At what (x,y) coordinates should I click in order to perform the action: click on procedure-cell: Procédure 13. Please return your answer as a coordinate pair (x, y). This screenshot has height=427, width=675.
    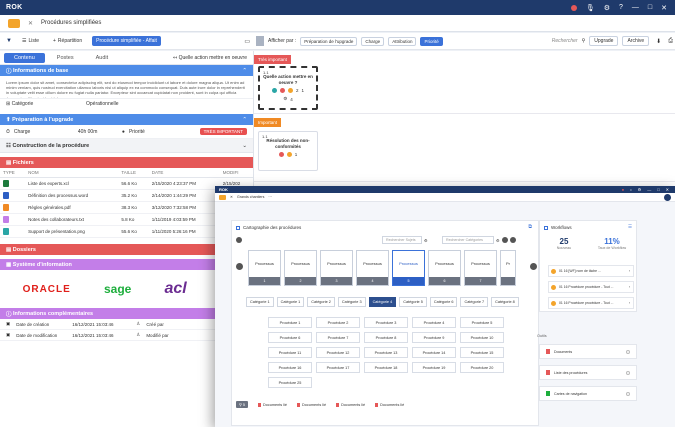
    Looking at the image, I should click on (386, 352).